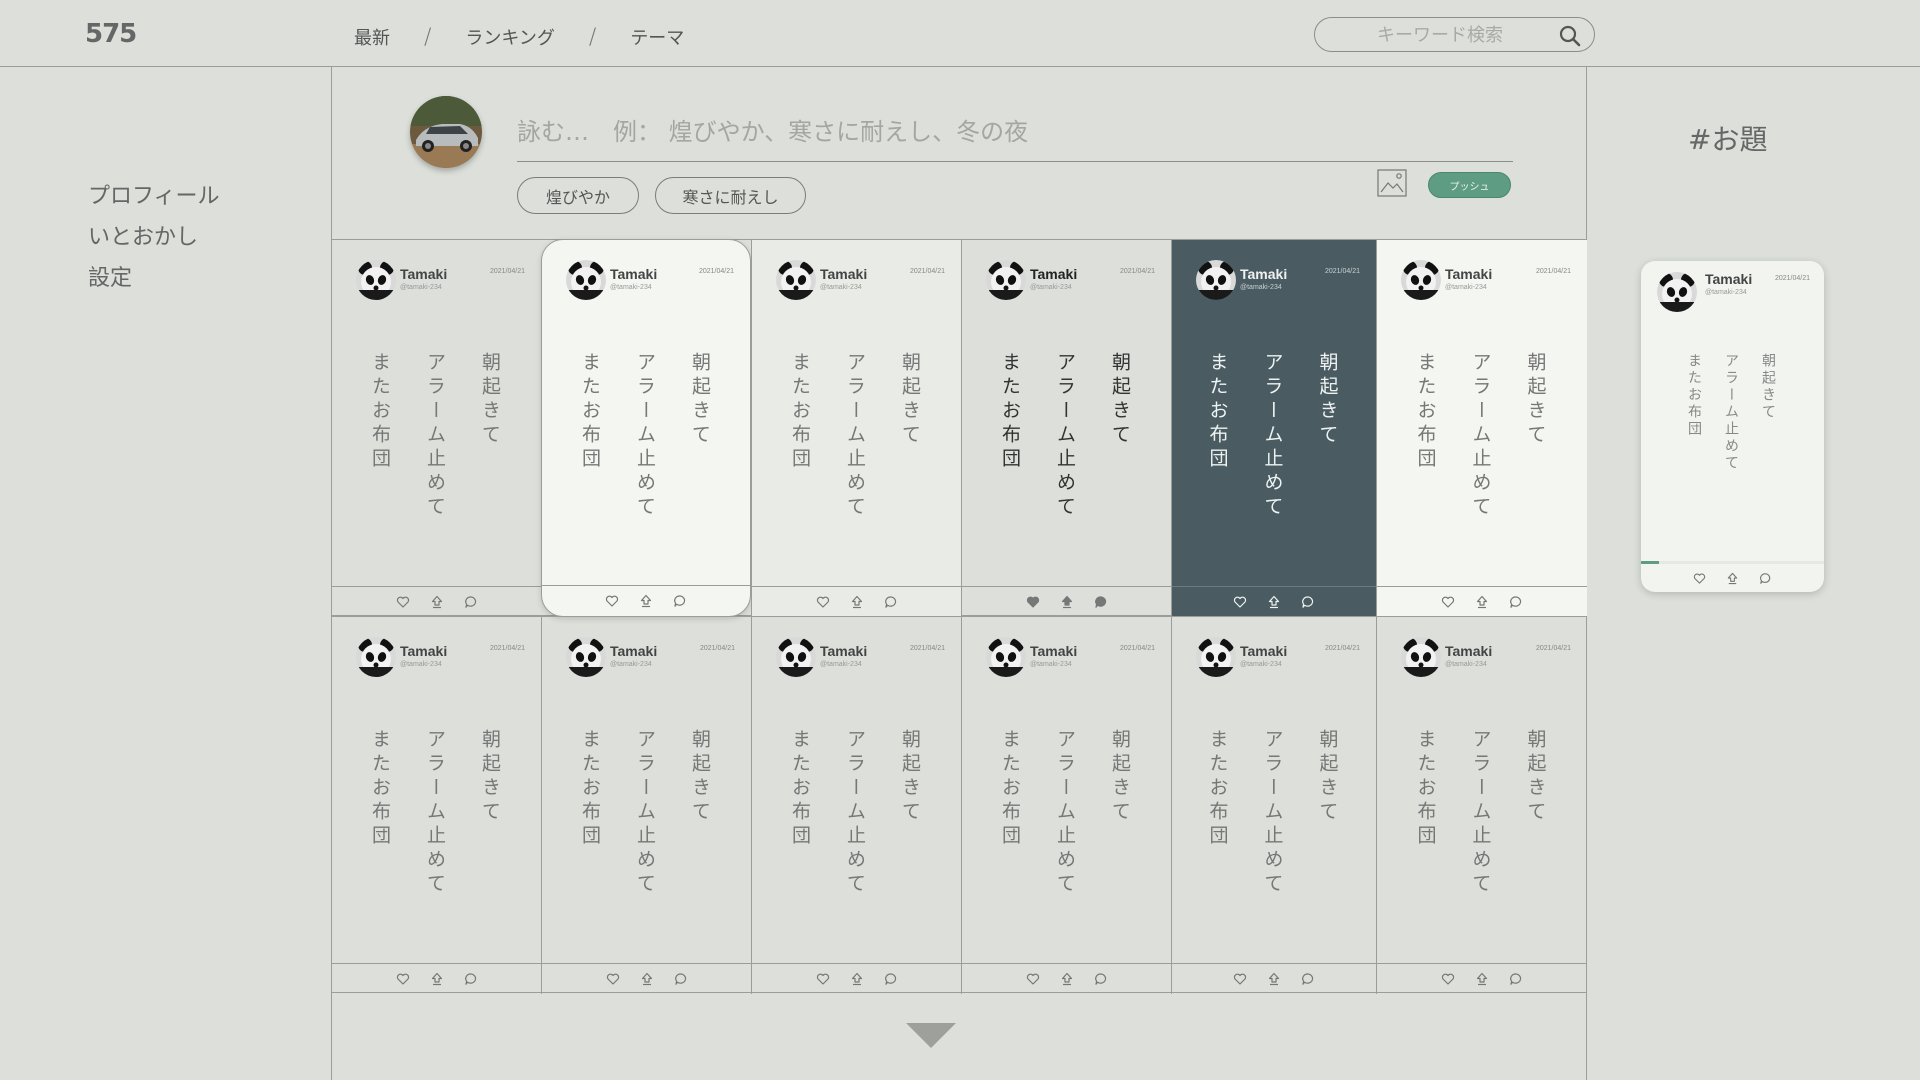 The height and width of the screenshot is (1080, 1920). Describe the element at coordinates (372, 37) in the screenshot. I see `nav-latest: 最新` at that location.